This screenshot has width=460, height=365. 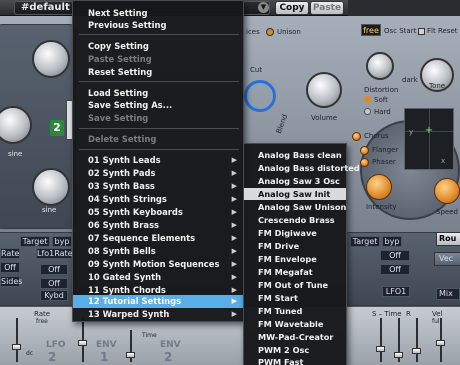 What do you see at coordinates (380, 66) in the screenshot?
I see `distortion-knob` at bounding box center [380, 66].